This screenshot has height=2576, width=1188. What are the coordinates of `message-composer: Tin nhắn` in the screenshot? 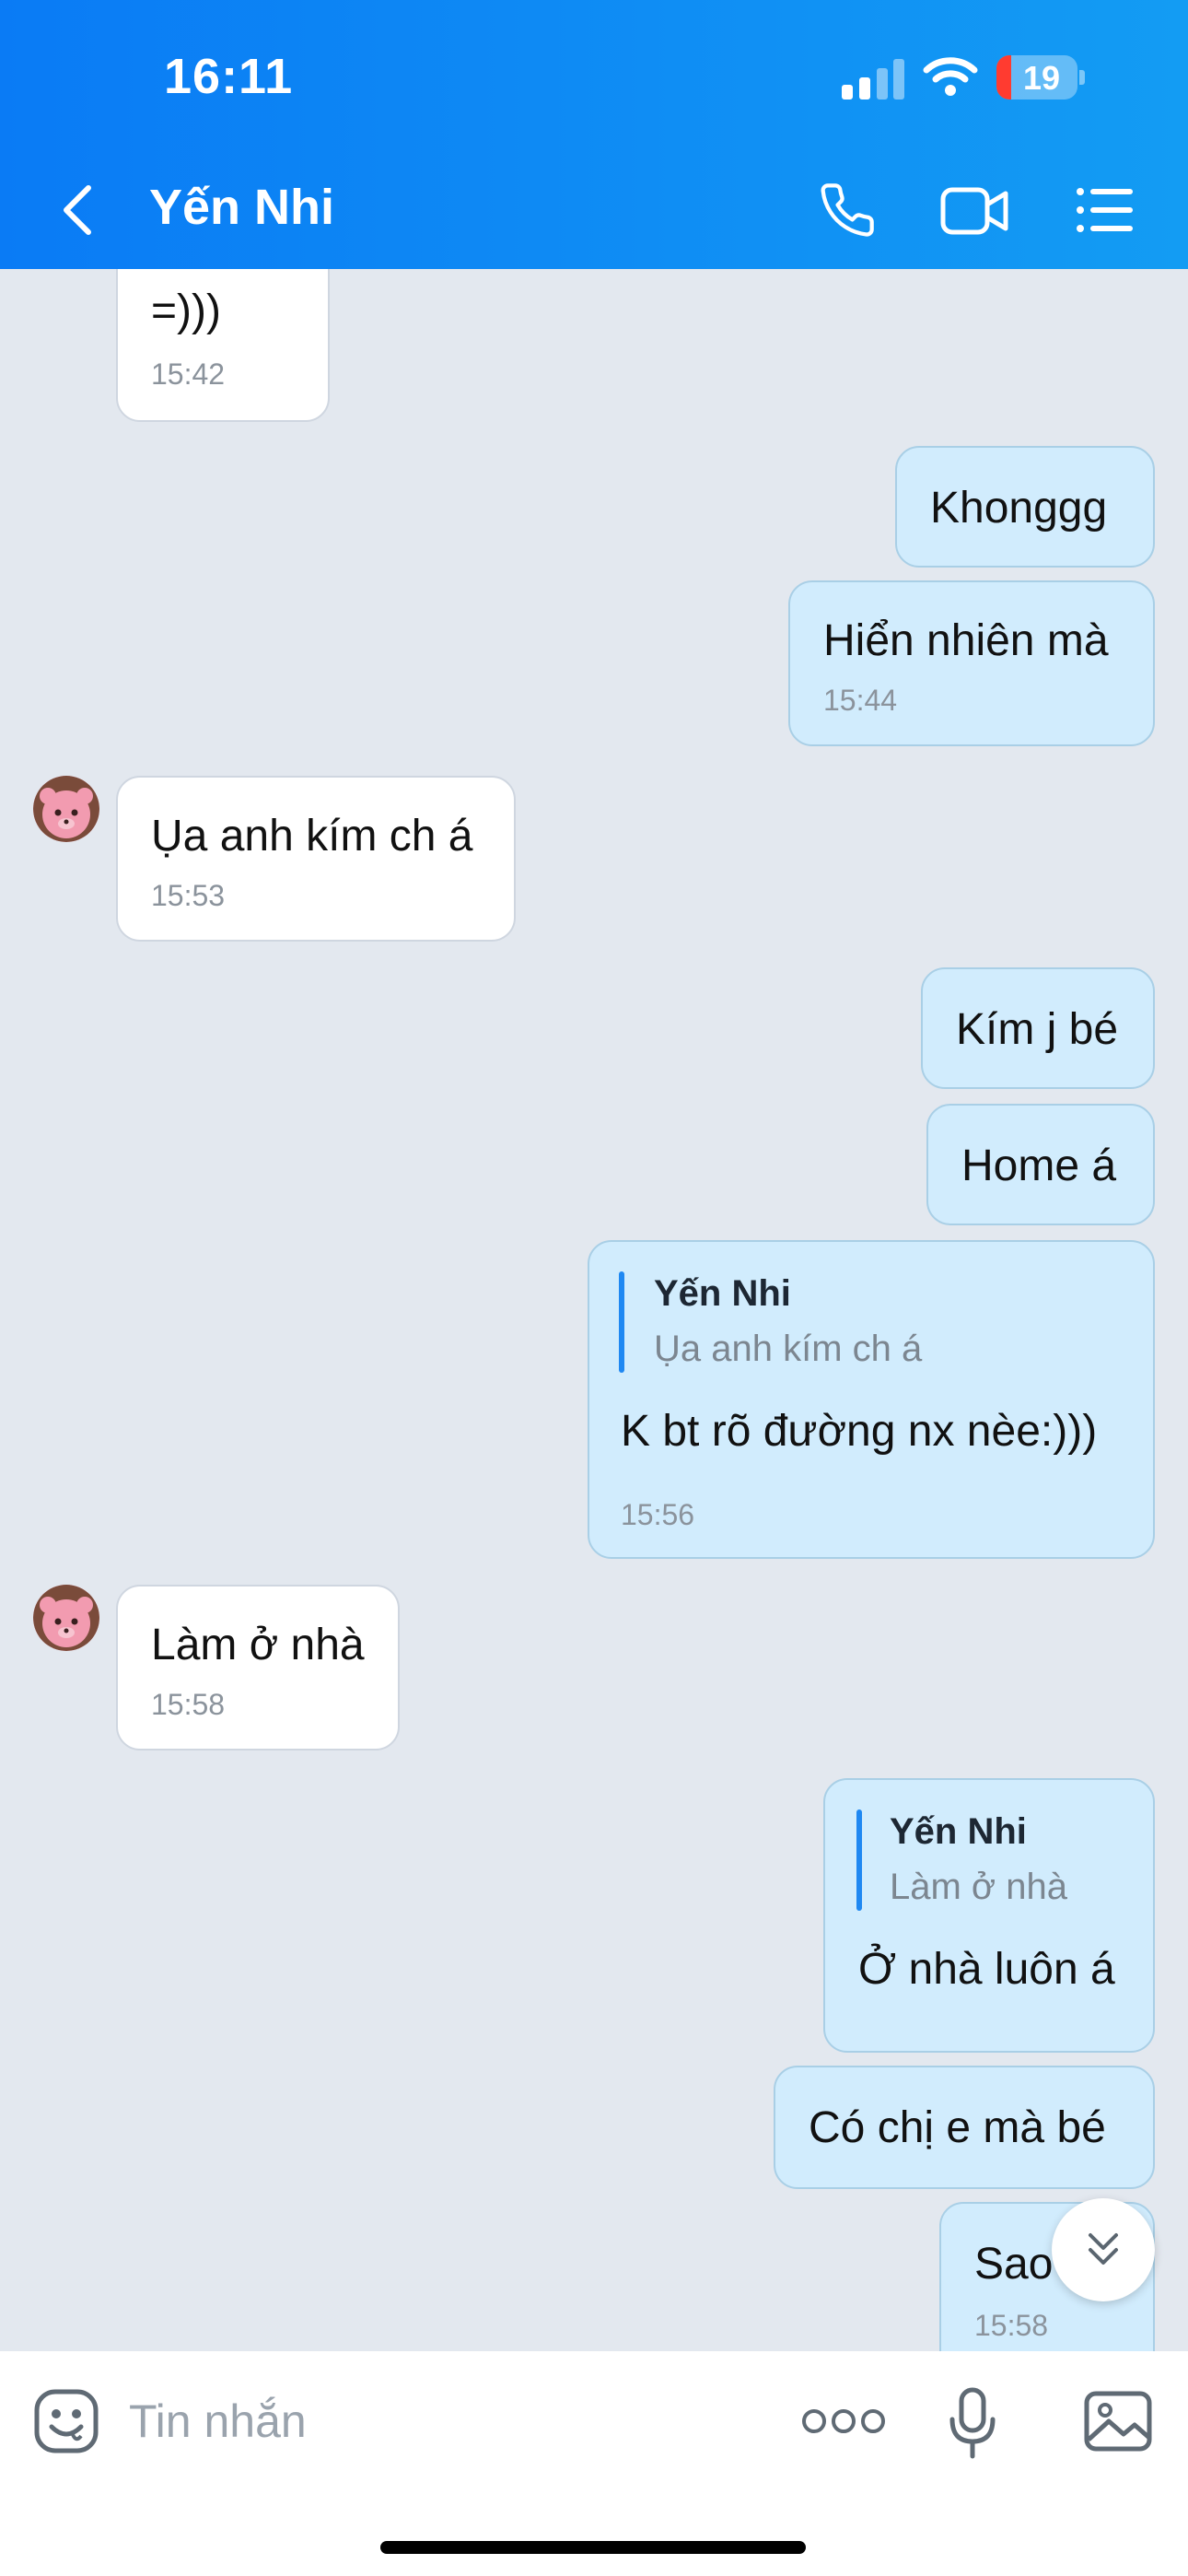 It's located at (594, 2463).